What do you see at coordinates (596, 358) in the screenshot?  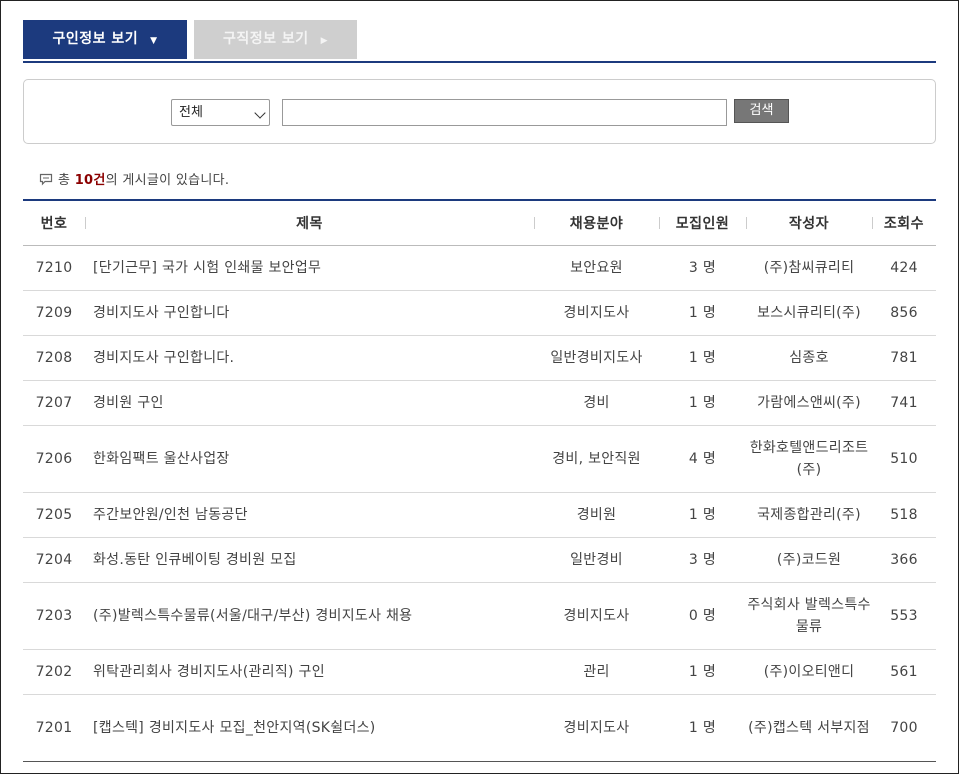 I see `row-field: 일반경비지도사` at bounding box center [596, 358].